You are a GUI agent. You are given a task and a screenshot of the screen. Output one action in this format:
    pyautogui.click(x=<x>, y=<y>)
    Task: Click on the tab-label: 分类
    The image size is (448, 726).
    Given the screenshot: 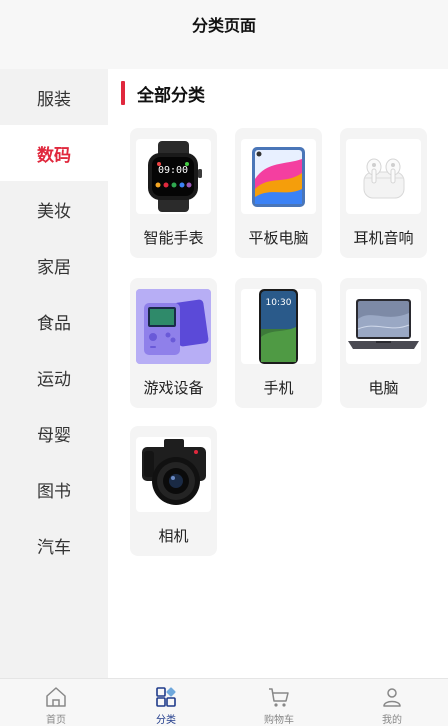 What is the action you would take?
    pyautogui.click(x=166, y=720)
    